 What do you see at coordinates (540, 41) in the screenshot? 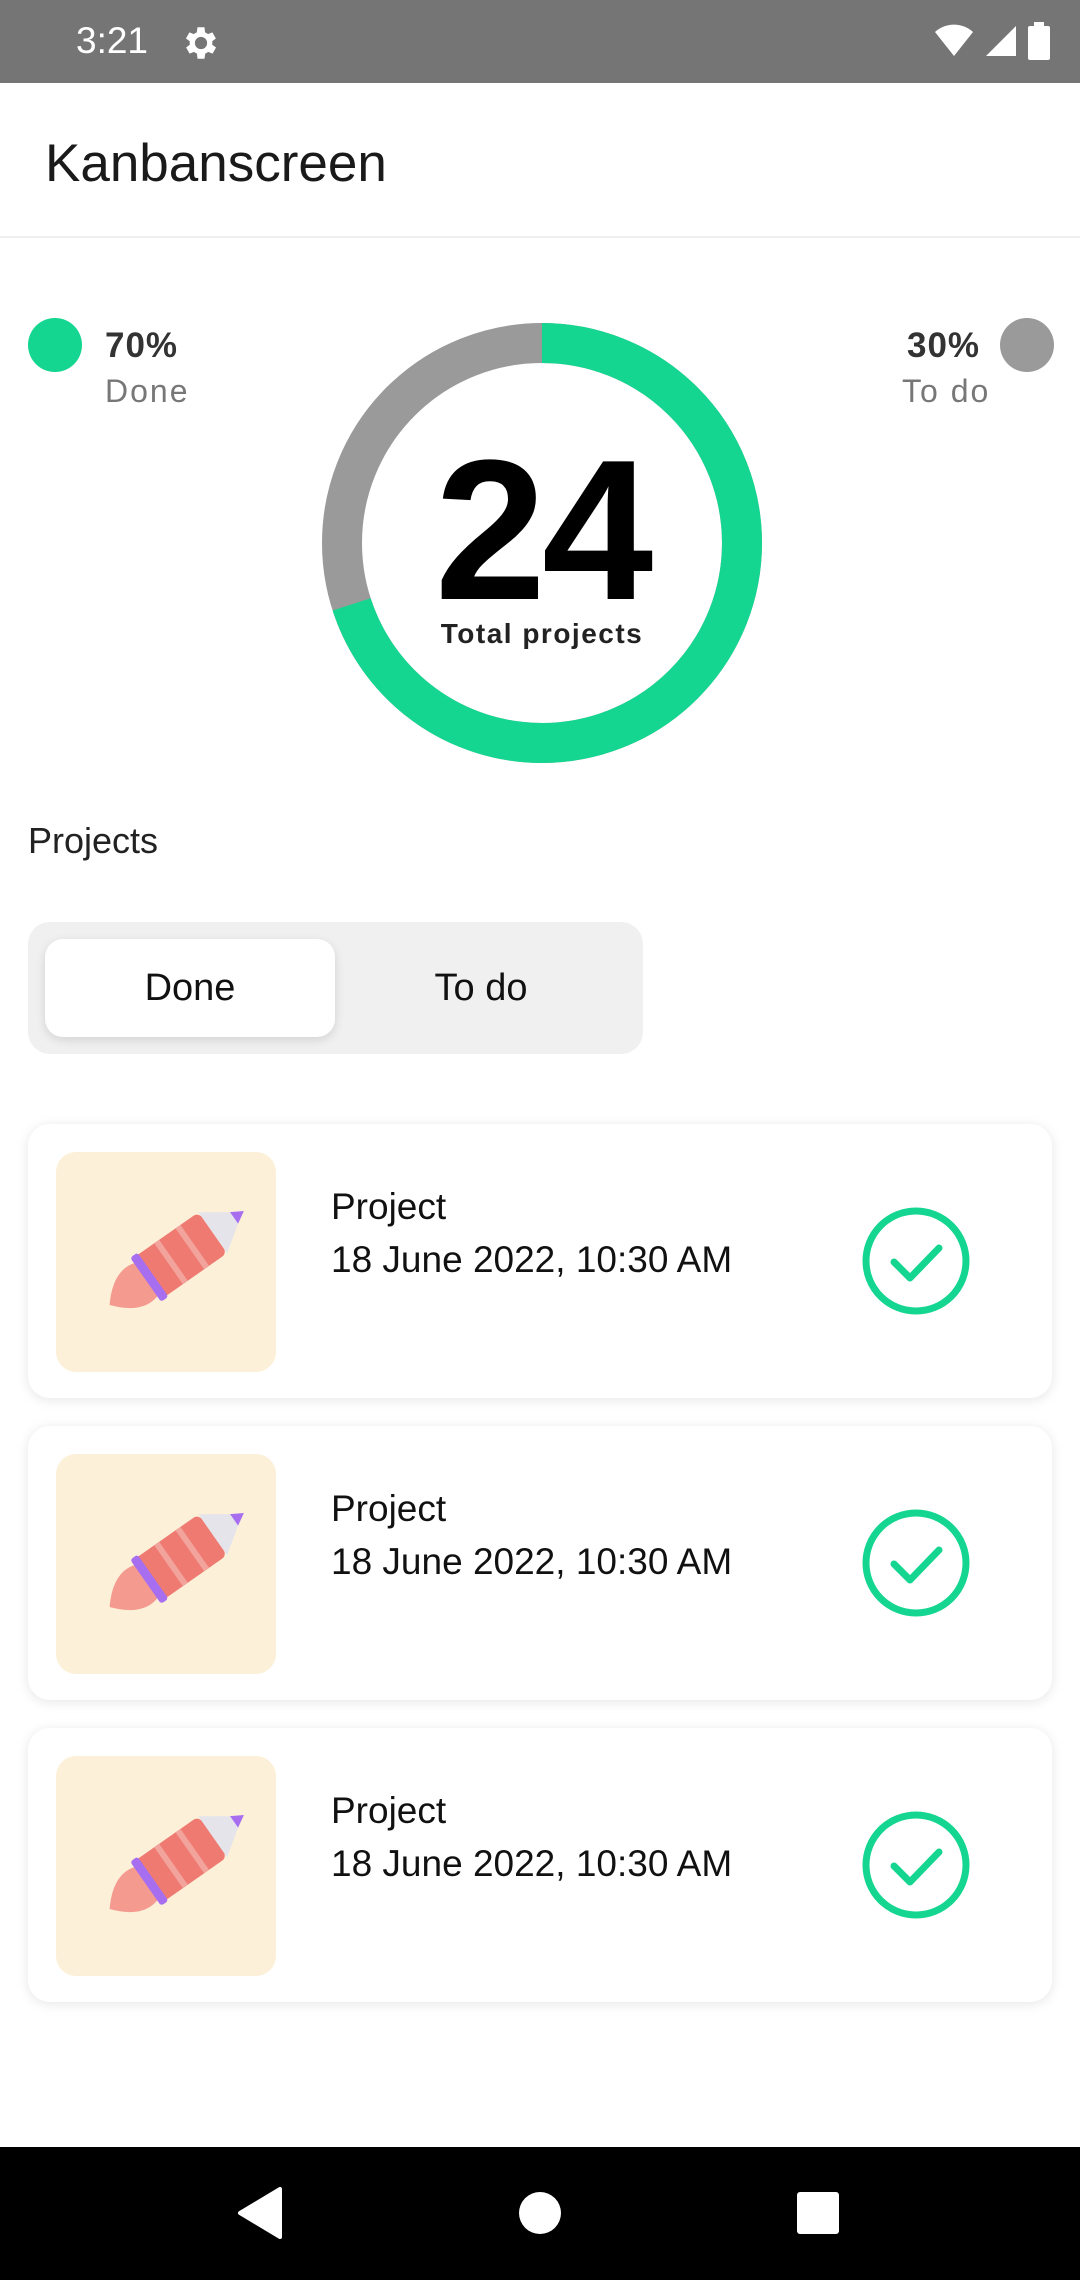
I see `status-bar: 3:21` at bounding box center [540, 41].